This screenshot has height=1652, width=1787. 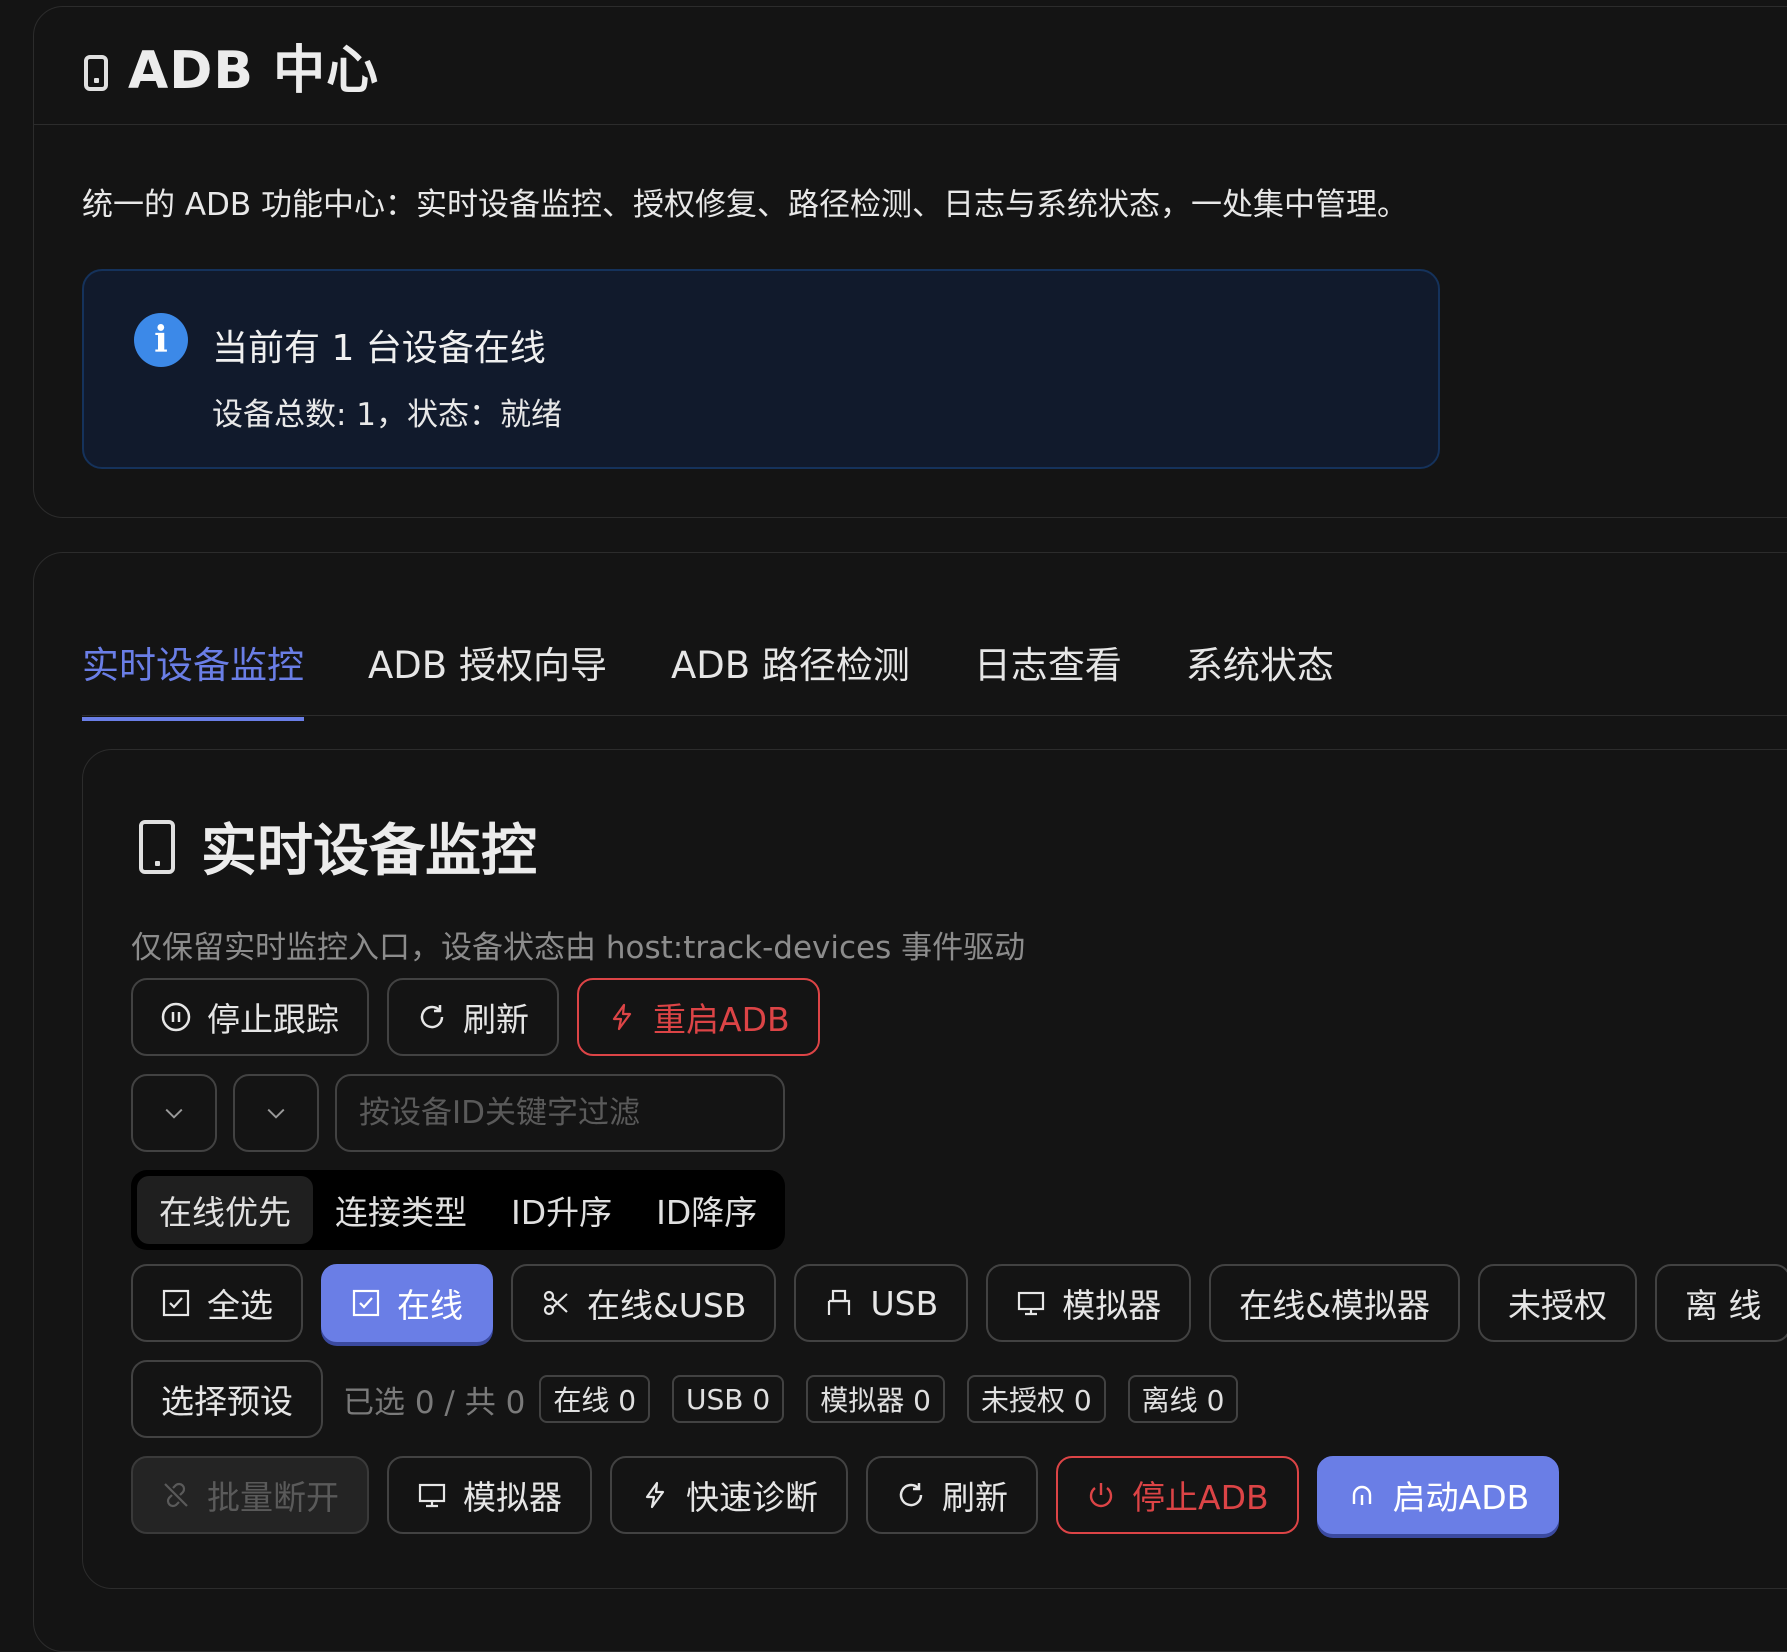 I want to click on stop-tracking-button: 停止跟踪, so click(x=250, y=1017).